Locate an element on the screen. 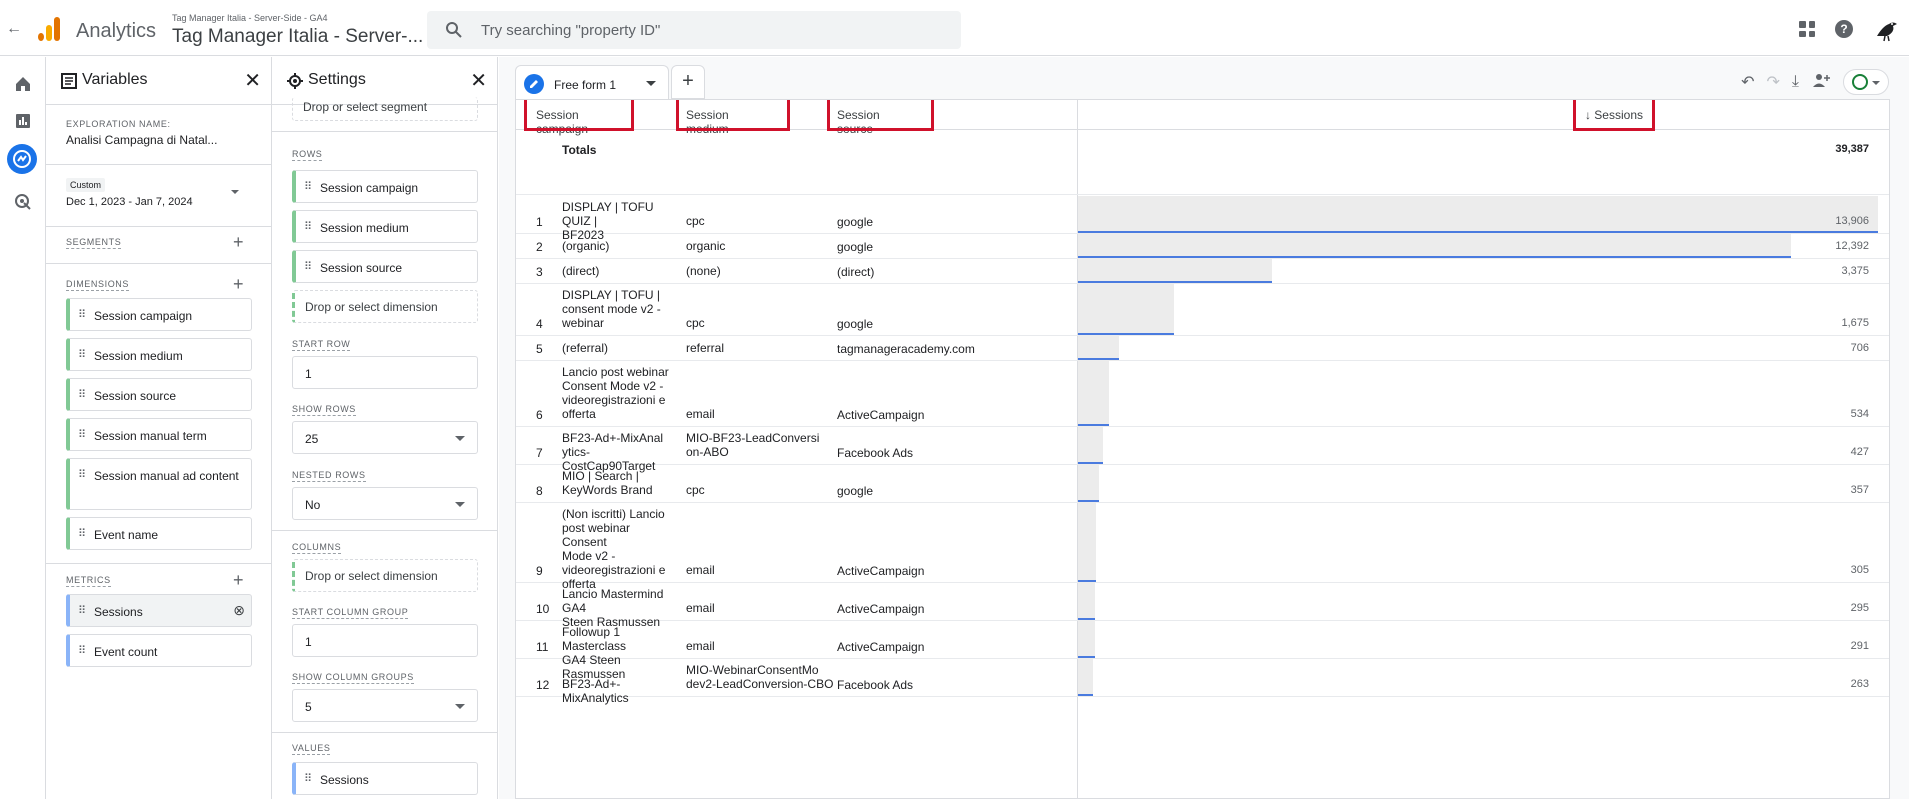 Image resolution: width=1909 pixels, height=799 pixels. start-column-group-input: 1 is located at coordinates (385, 640).